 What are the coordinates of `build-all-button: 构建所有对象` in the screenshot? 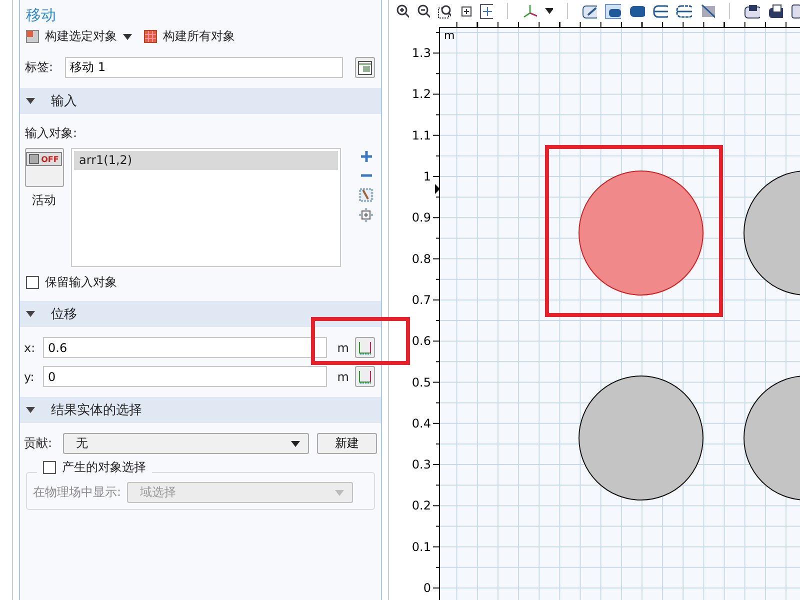 It's located at (189, 36).